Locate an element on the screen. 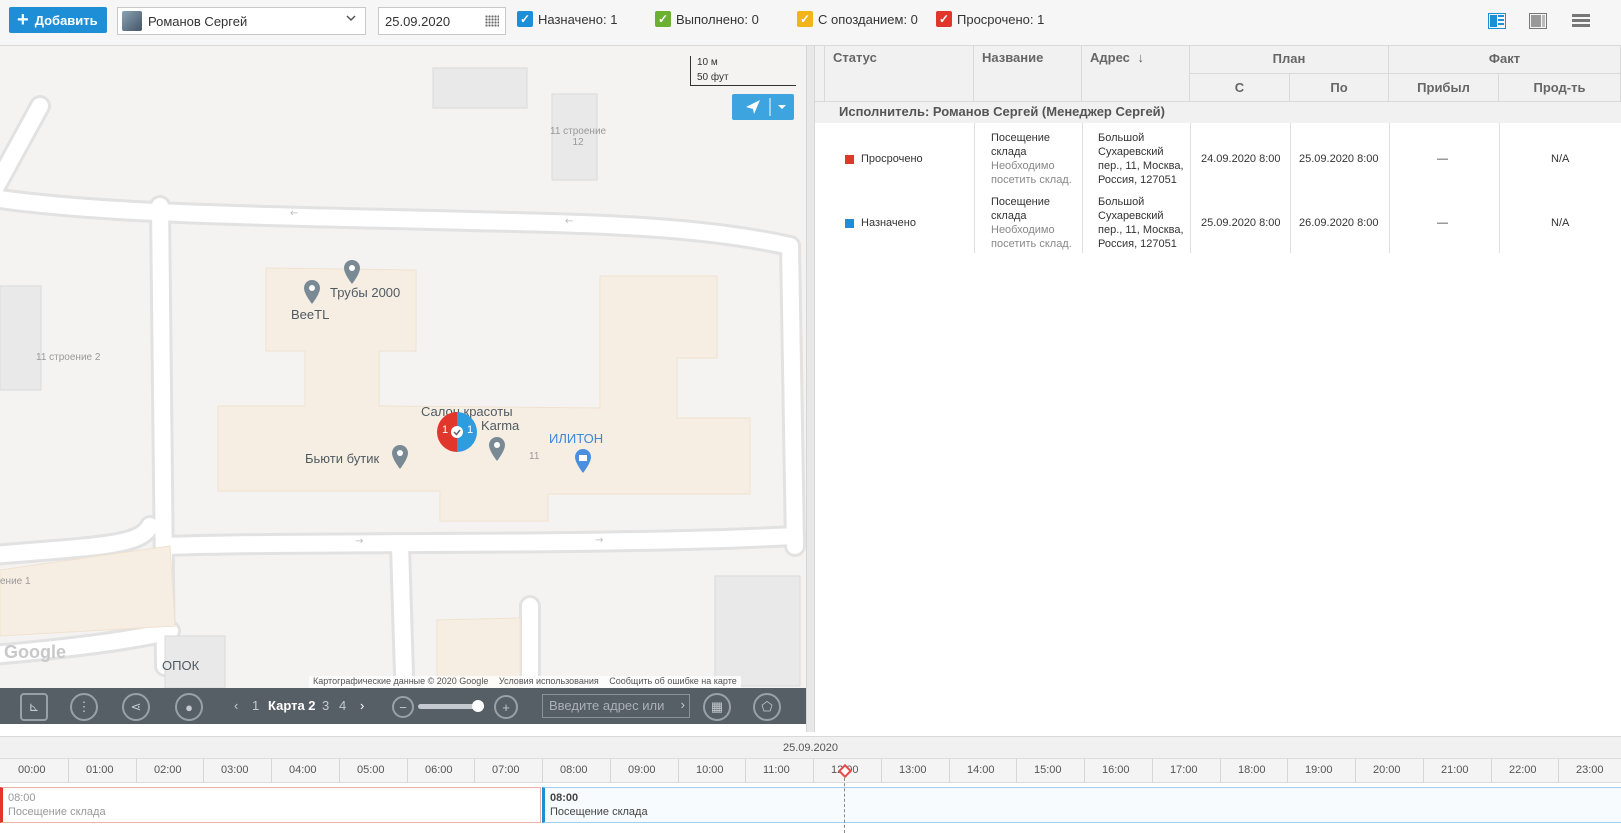 The width and height of the screenshot is (1621, 833). timeline-hour-label: 09:00 is located at coordinates (642, 770).